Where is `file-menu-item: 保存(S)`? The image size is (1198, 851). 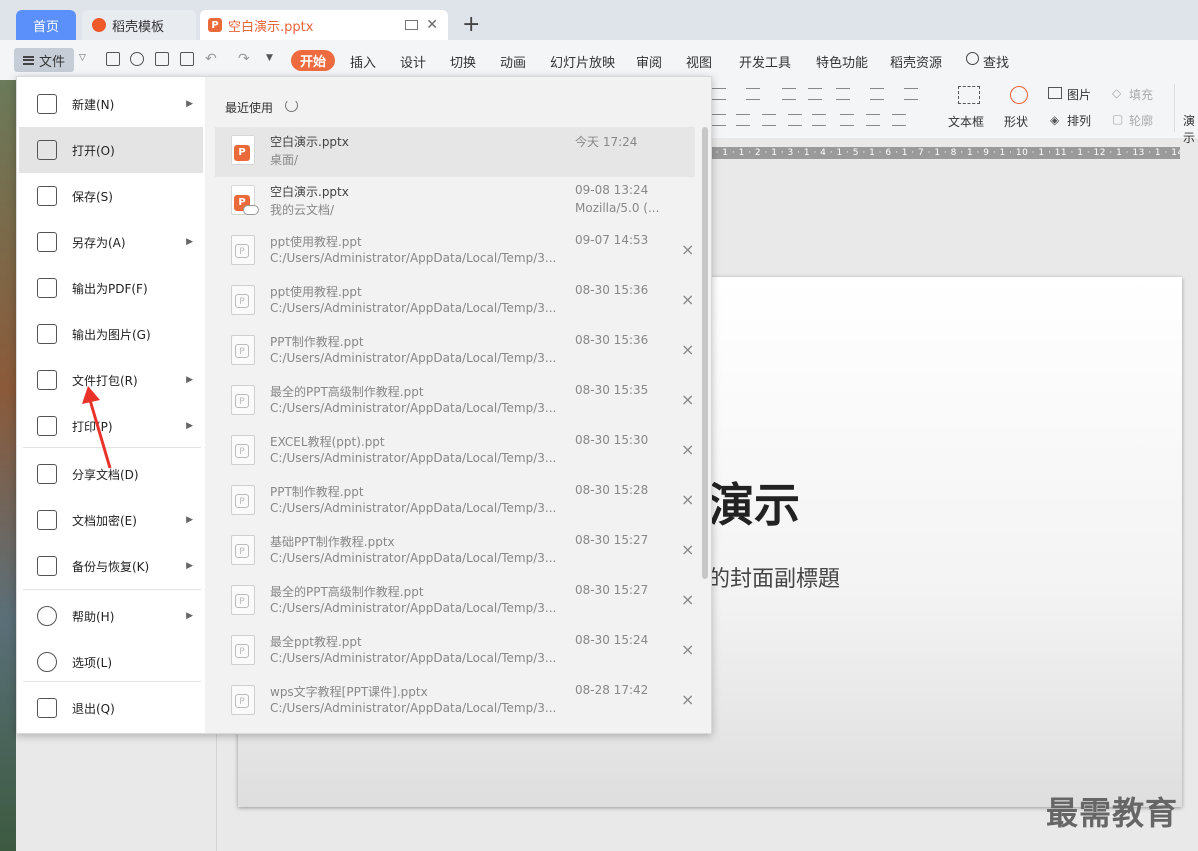
file-menu-item: 保存(S) is located at coordinates (111, 196).